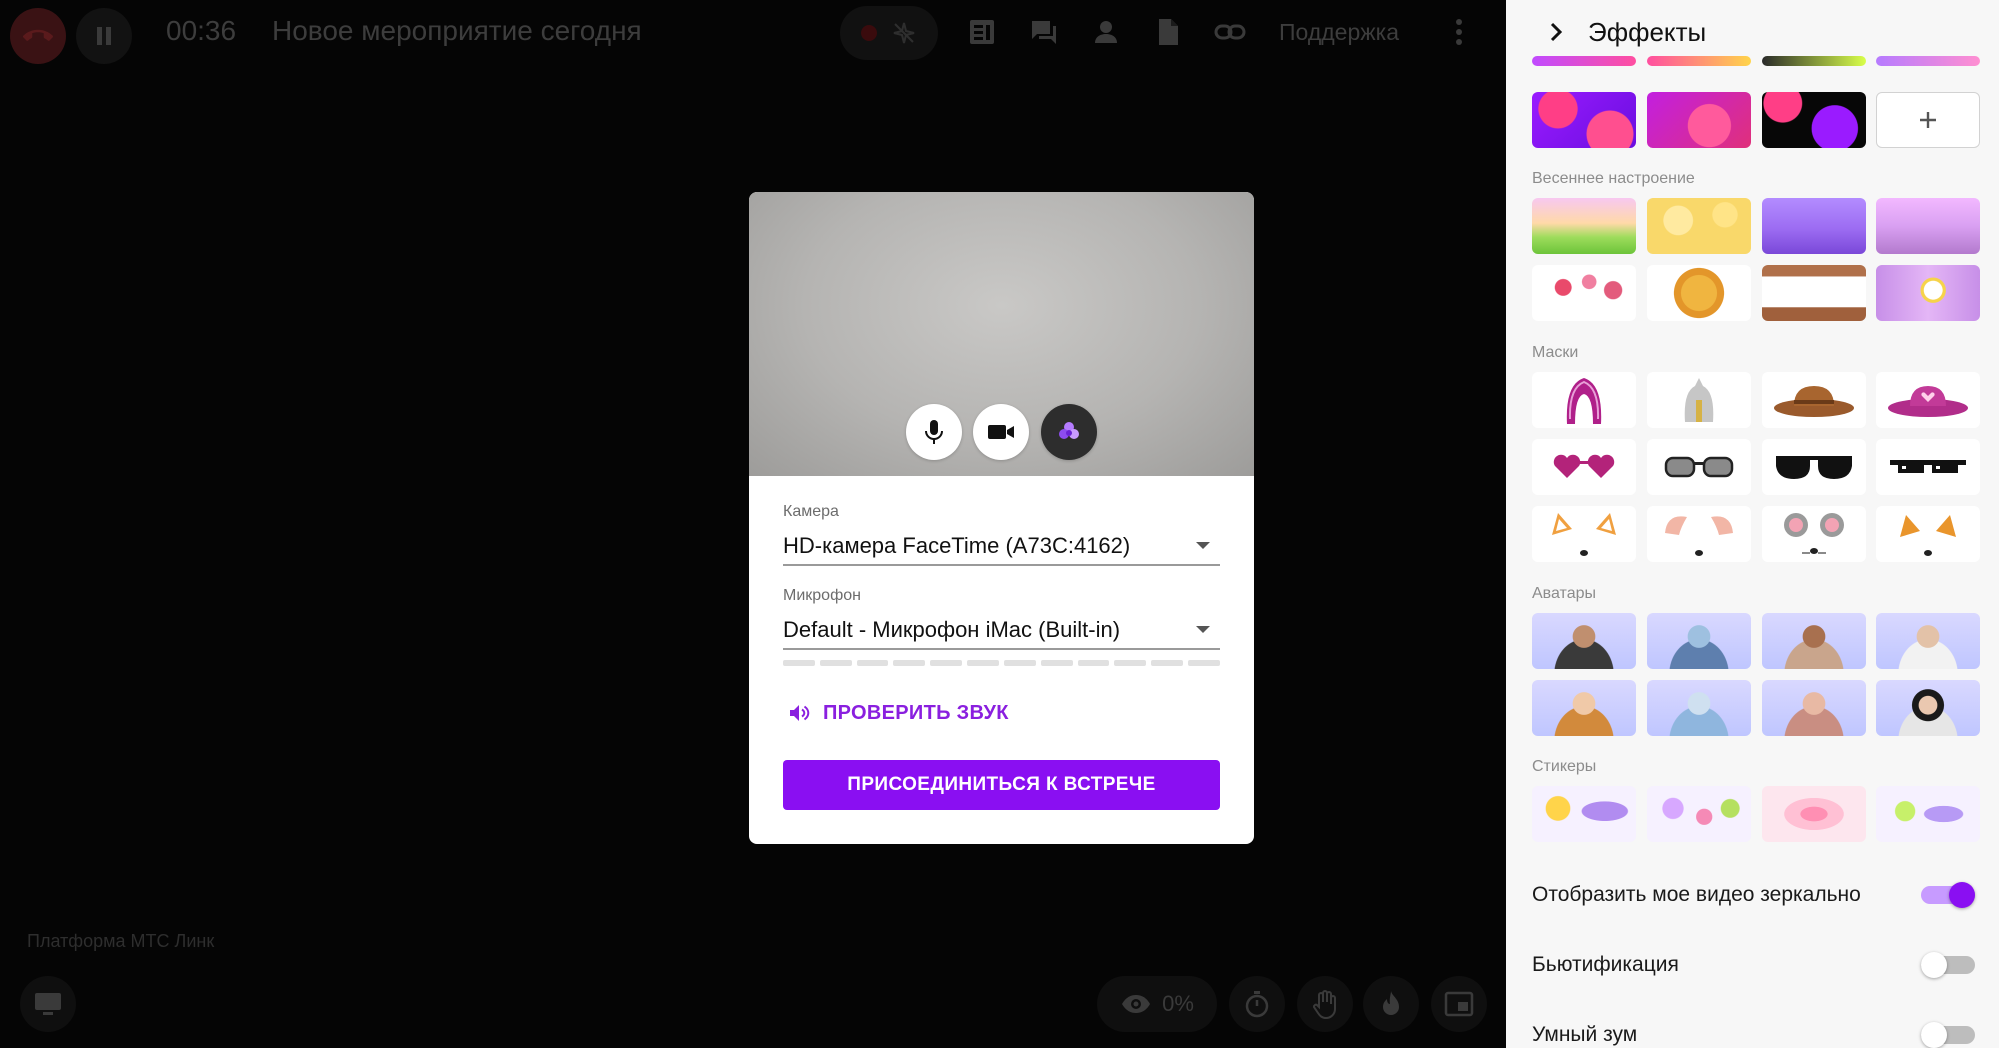 The height and width of the screenshot is (1048, 1999). I want to click on effect-spring-flowers, so click(1699, 226).